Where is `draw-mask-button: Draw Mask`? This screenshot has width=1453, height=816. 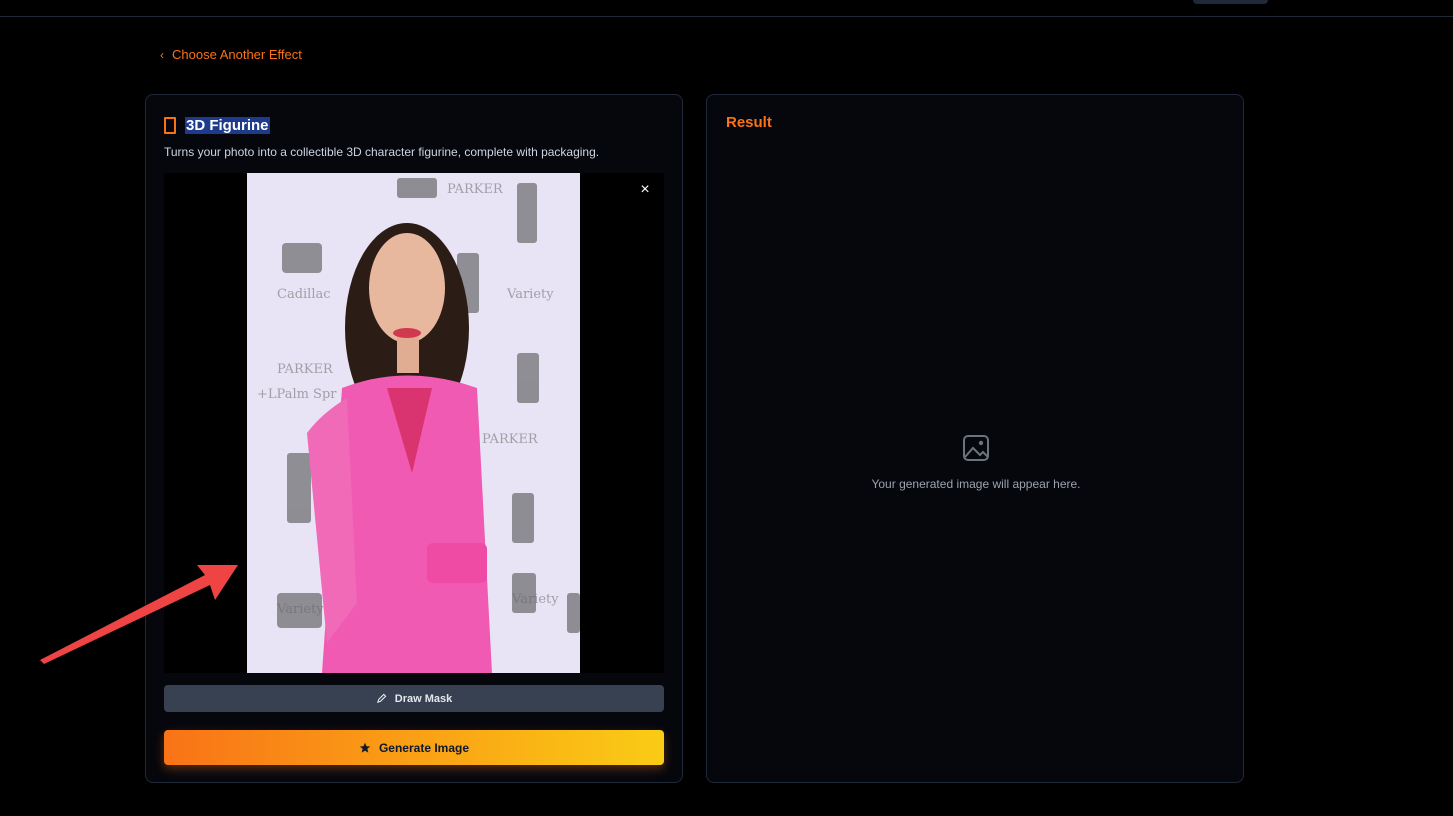 draw-mask-button: Draw Mask is located at coordinates (414, 698).